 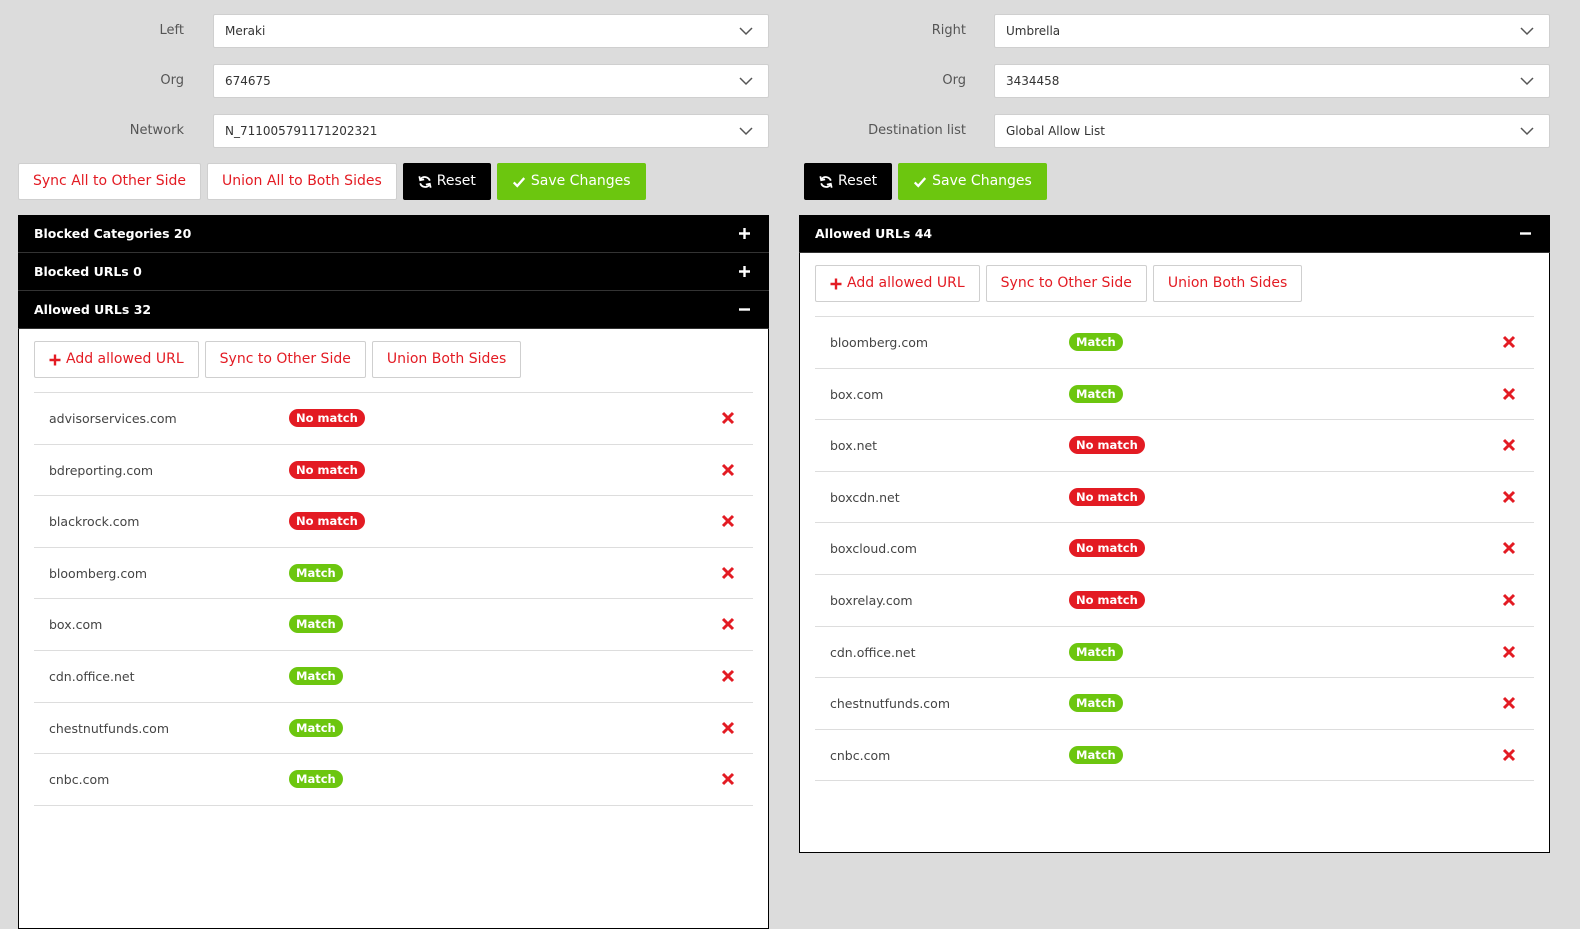 I want to click on right-save-button: Save Changes, so click(x=972, y=181).